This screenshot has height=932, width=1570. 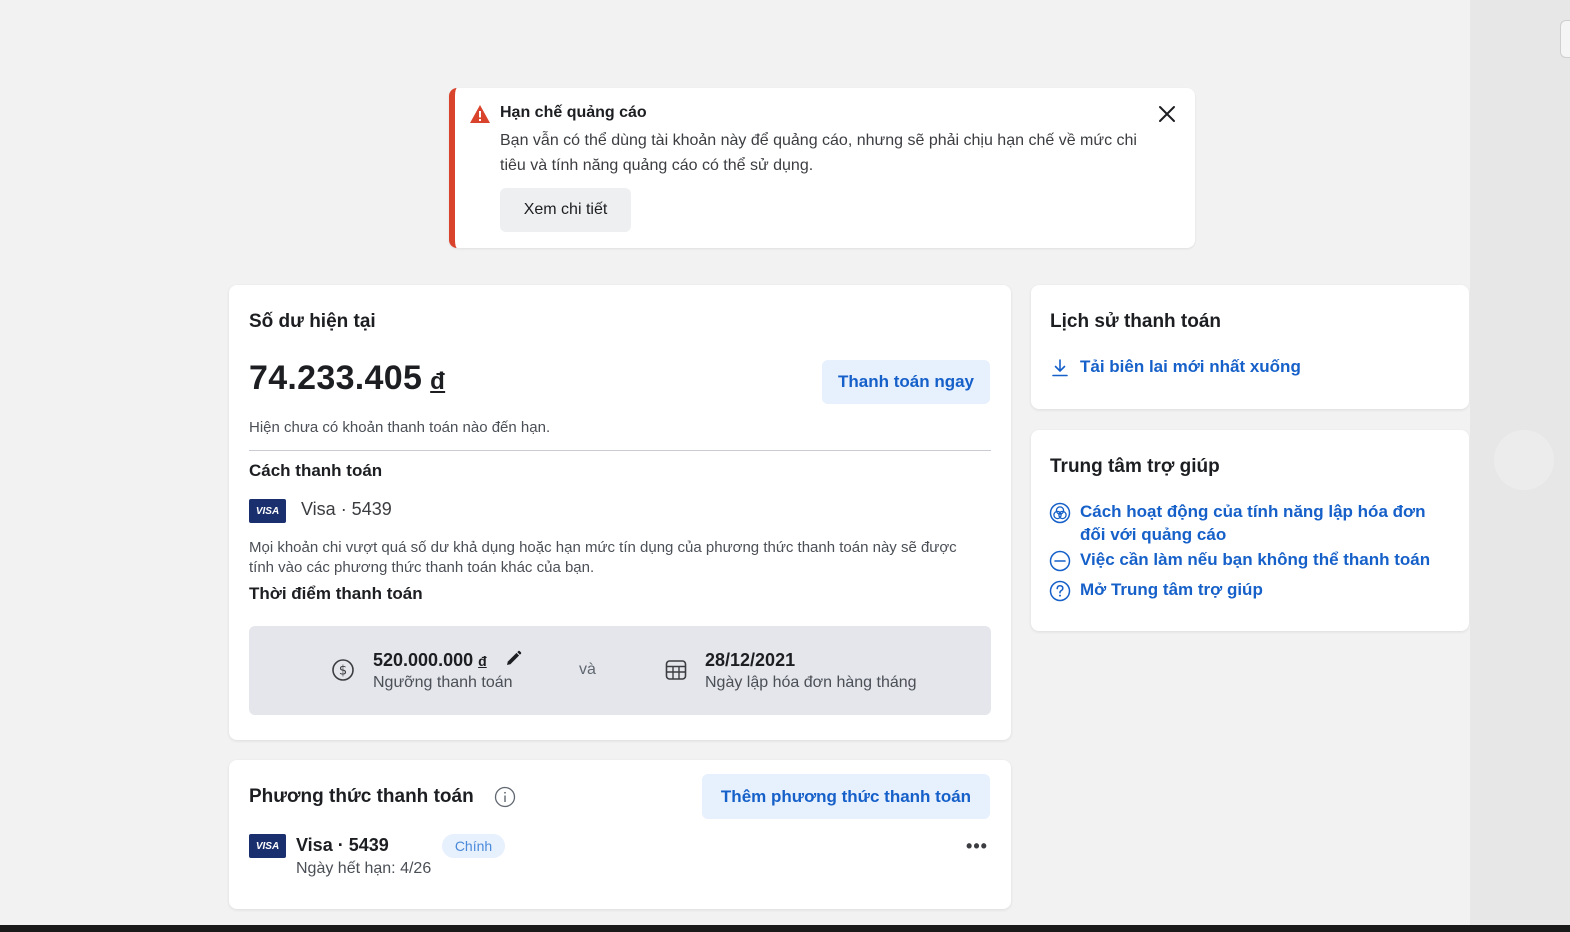 I want to click on threshold-amount: 520.000.000 đ, so click(x=430, y=660).